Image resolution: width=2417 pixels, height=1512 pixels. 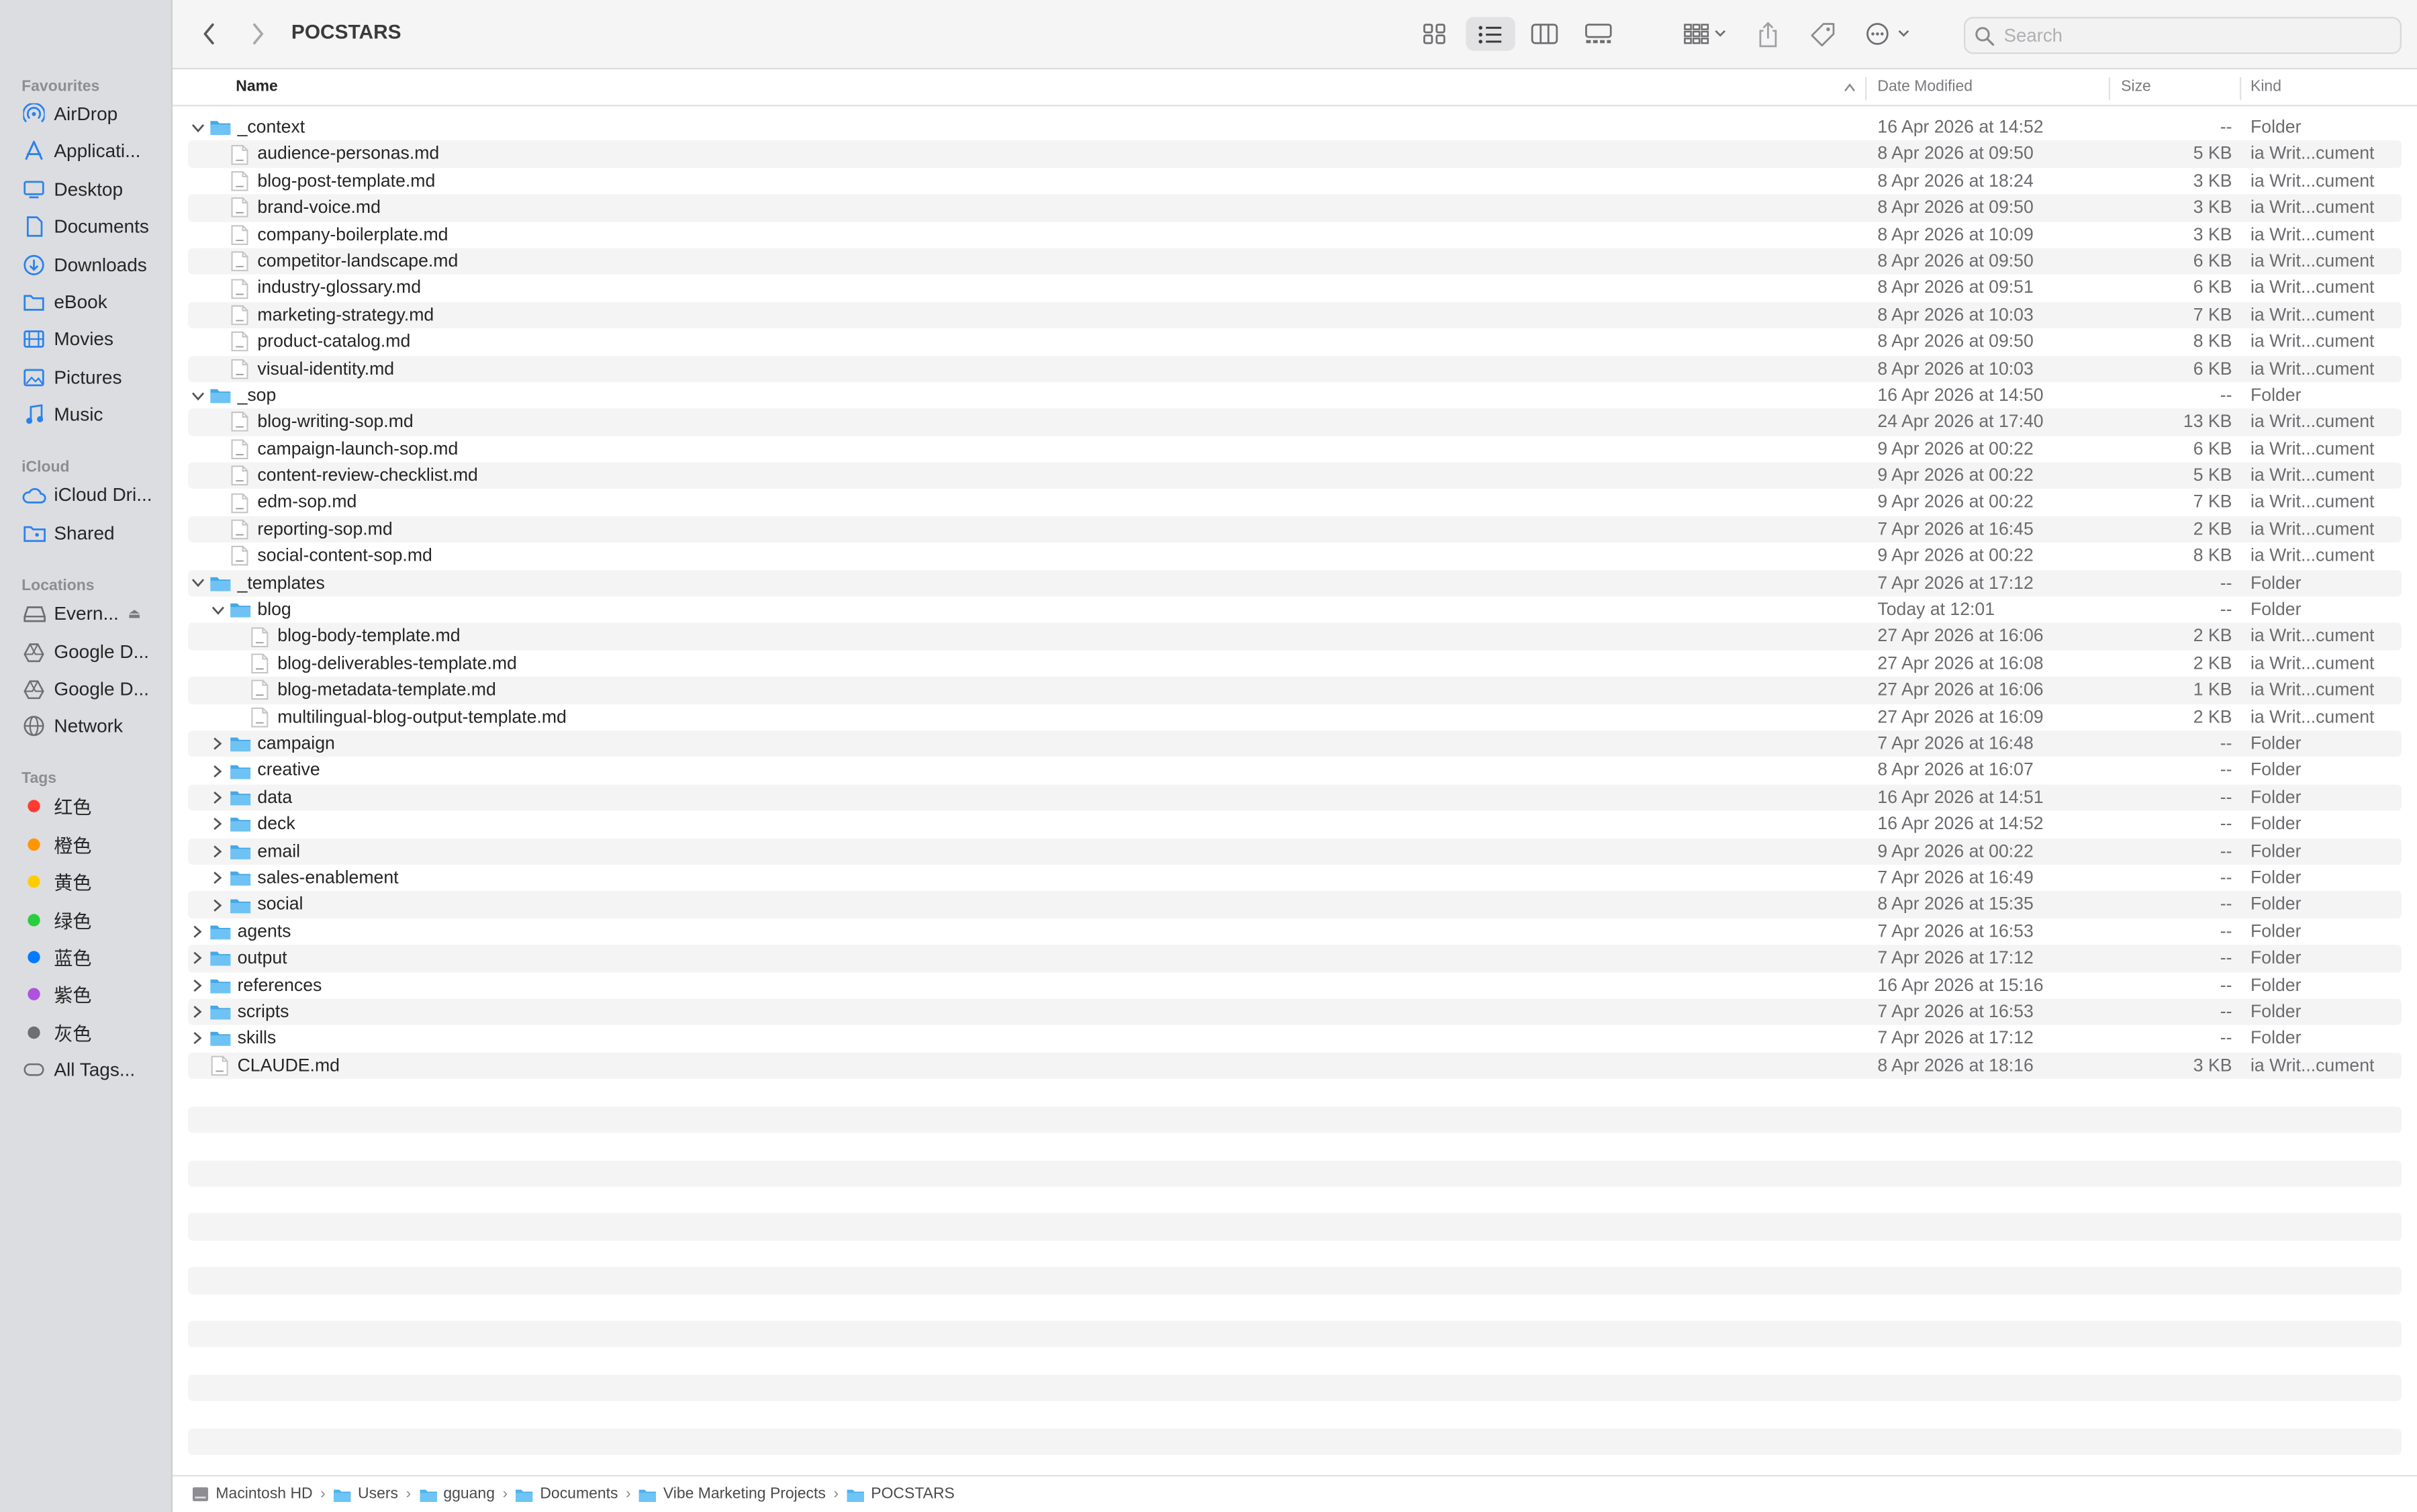 I want to click on sidebar-item: 绿色, so click(x=85, y=920).